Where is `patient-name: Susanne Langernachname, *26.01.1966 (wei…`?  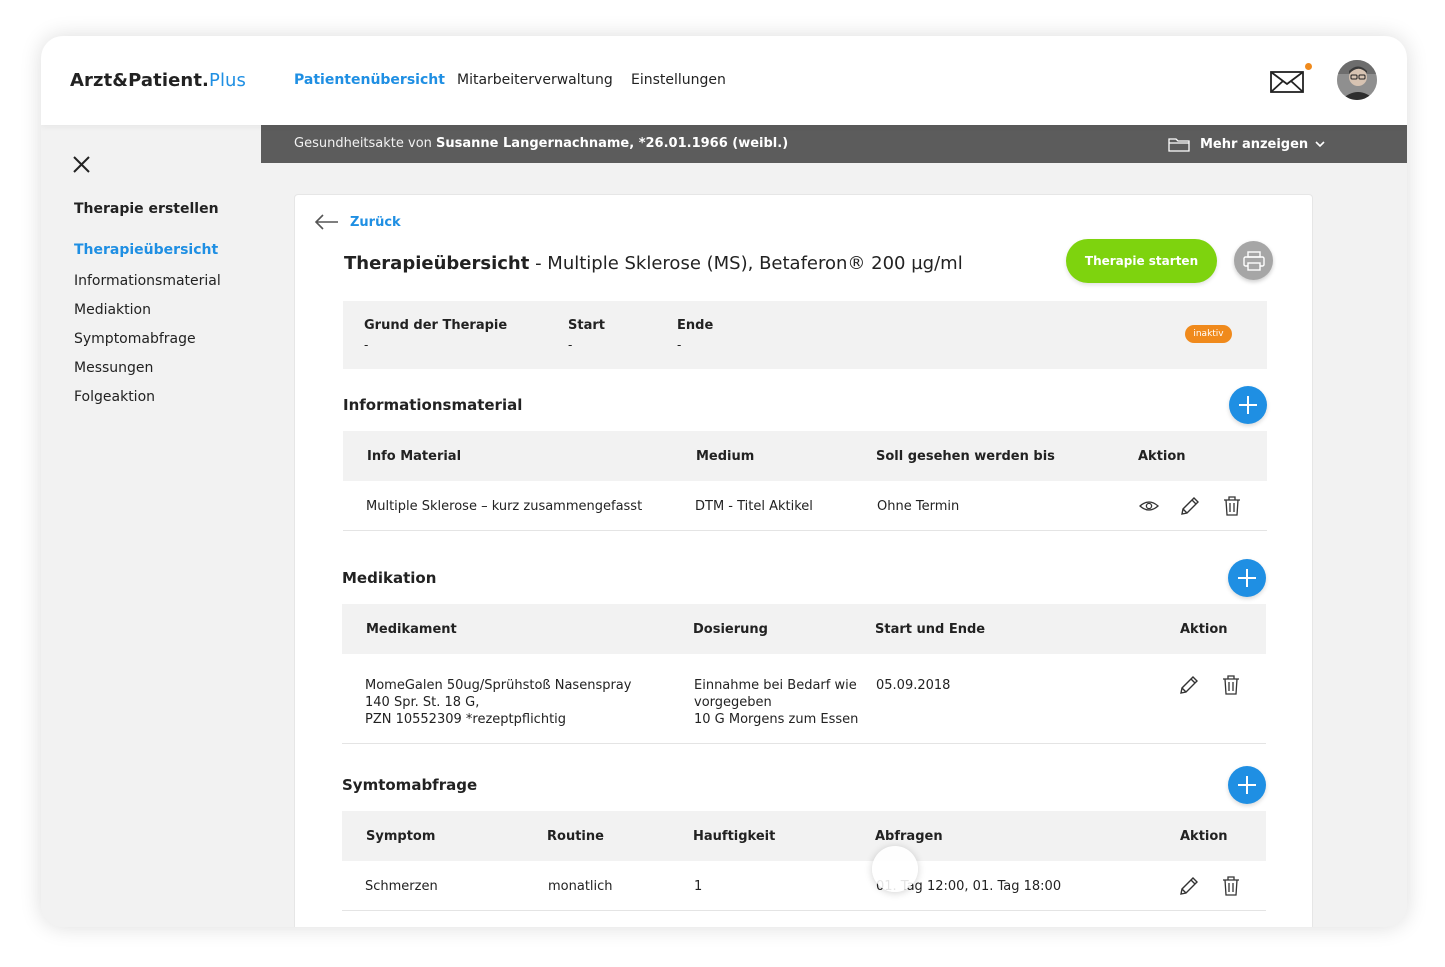 patient-name: Susanne Langernachname, *26.01.1966 (wei… is located at coordinates (612, 143).